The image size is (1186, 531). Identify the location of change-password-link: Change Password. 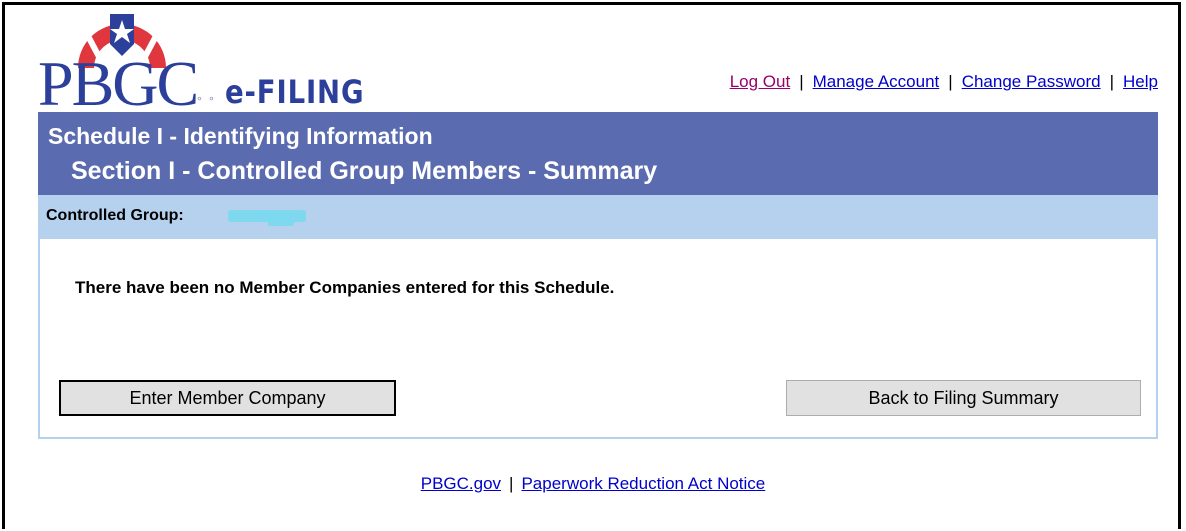
(1031, 81).